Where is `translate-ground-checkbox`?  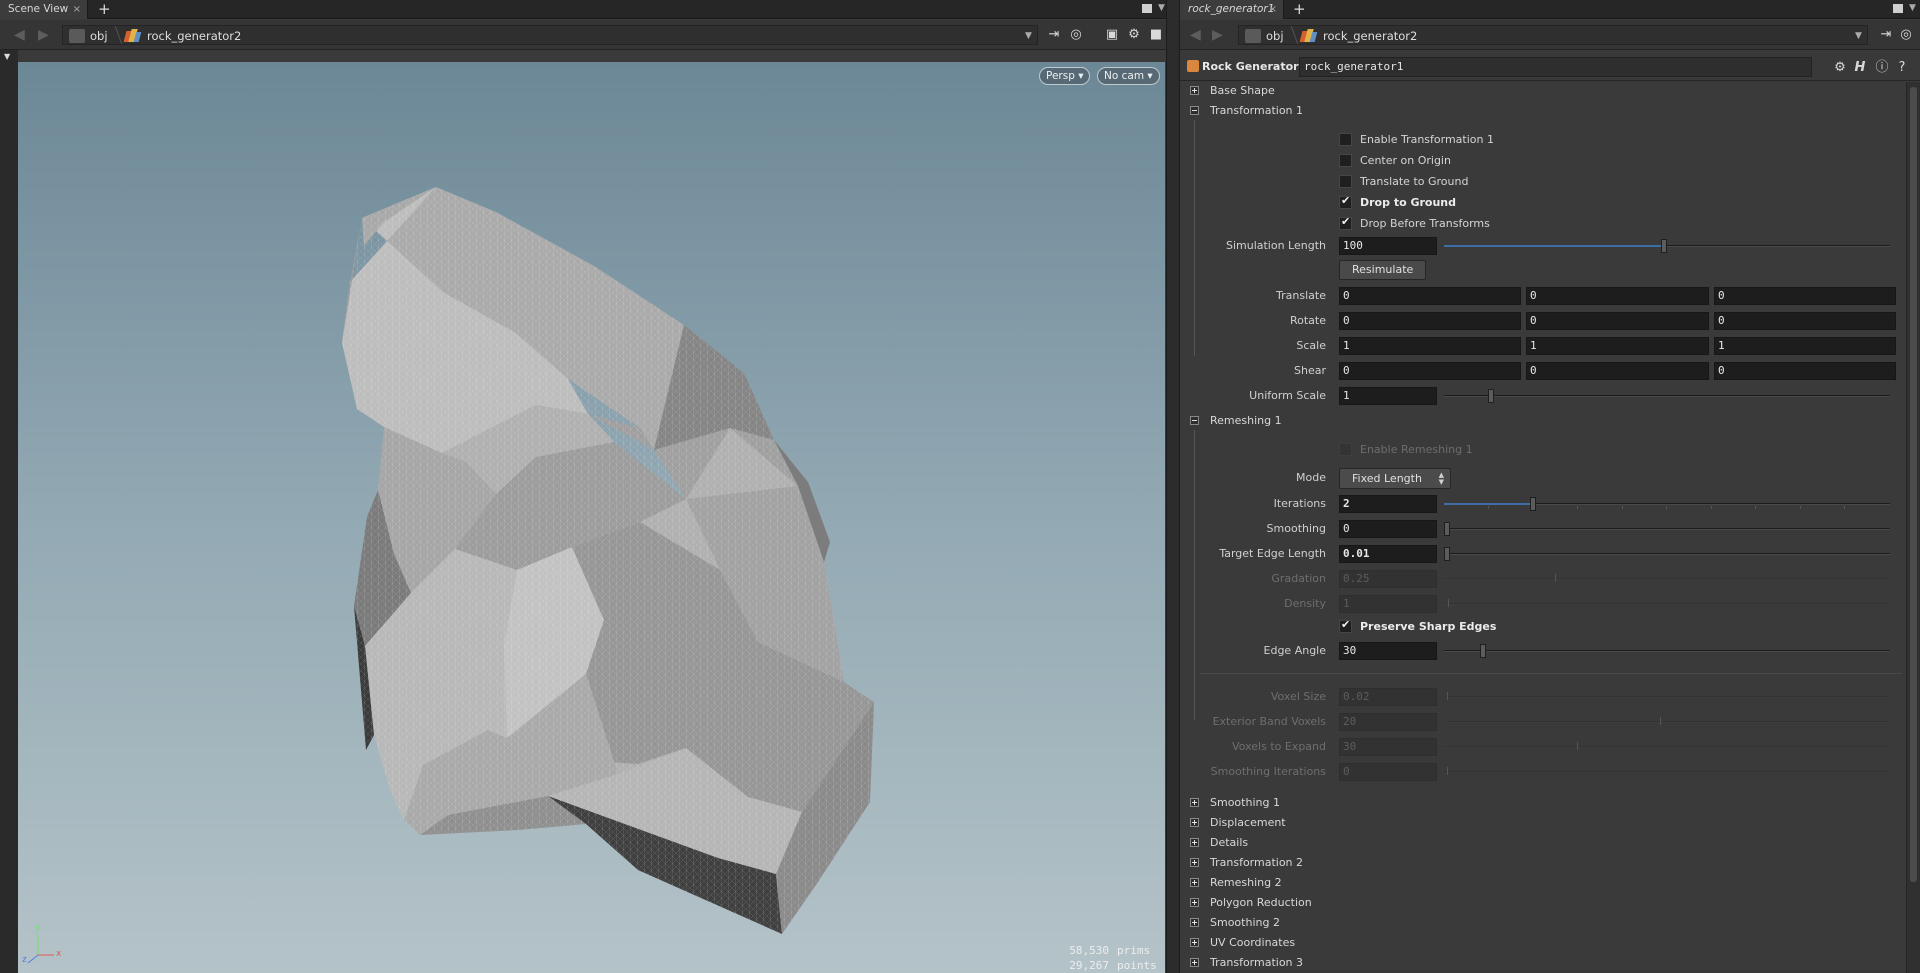
translate-ground-checkbox is located at coordinates (1345, 181).